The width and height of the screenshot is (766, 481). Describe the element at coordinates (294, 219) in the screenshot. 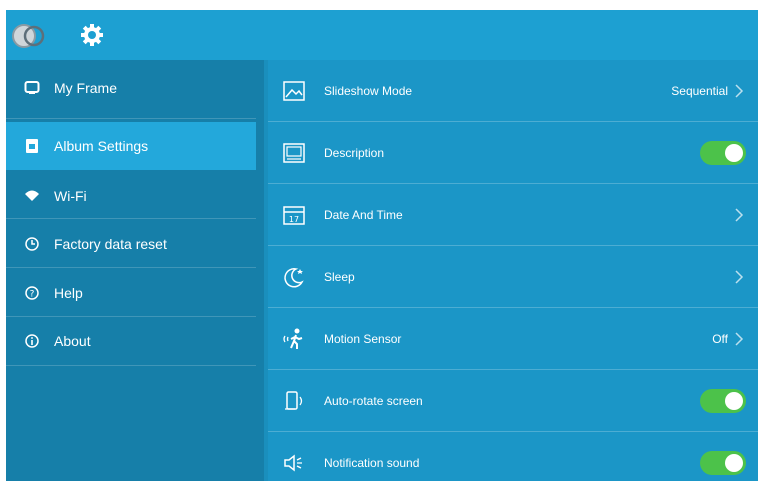

I see `svg-text: 17` at that location.